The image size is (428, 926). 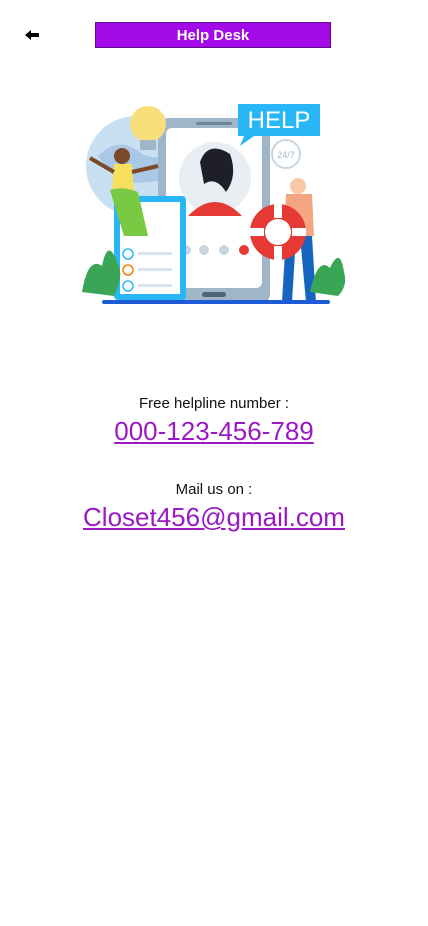 I want to click on arrow-left-icon, so click(x=32, y=35).